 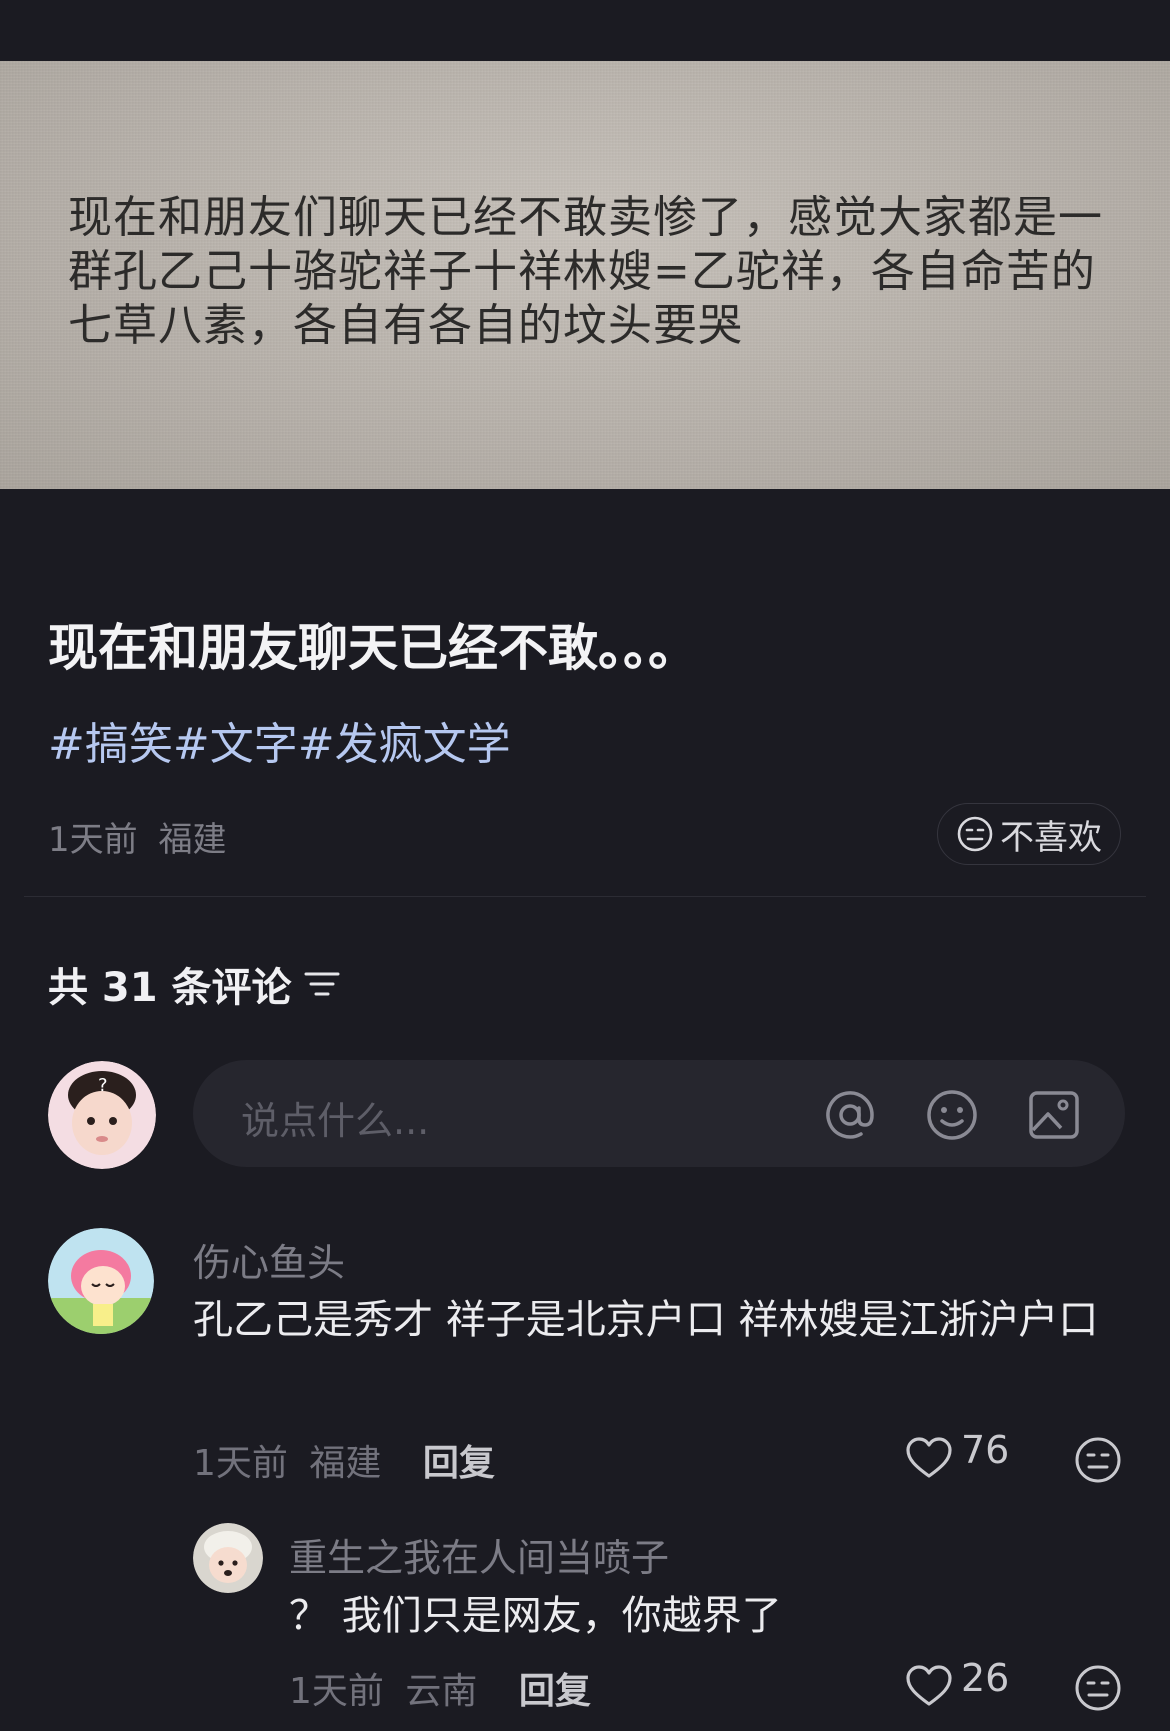 I want to click on comment-count: 共 31 条评论, so click(x=170, y=988).